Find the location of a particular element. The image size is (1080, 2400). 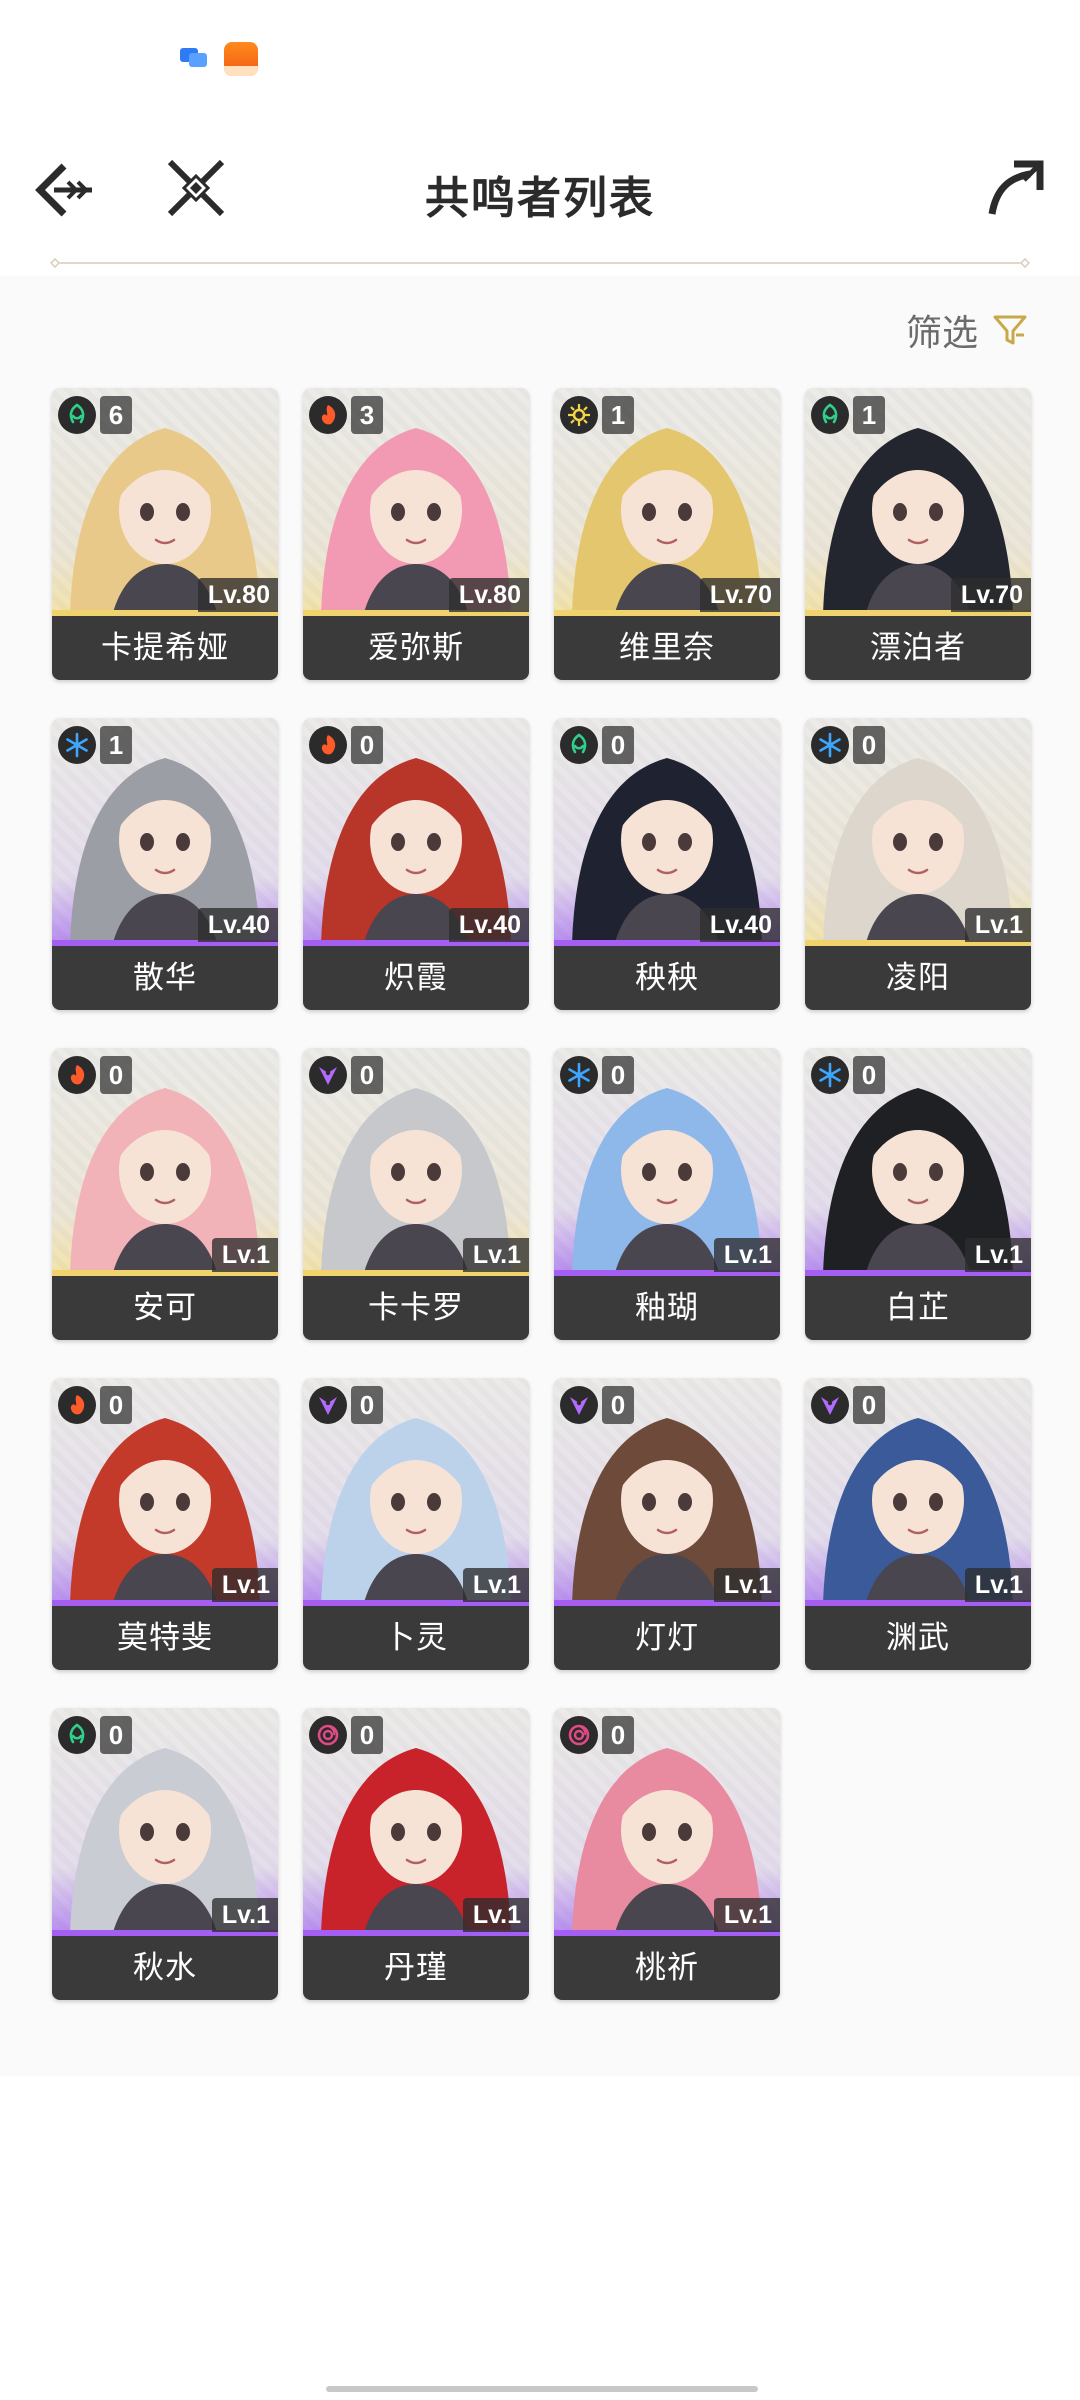

share-arrow-icon is located at coordinates (1016, 188).